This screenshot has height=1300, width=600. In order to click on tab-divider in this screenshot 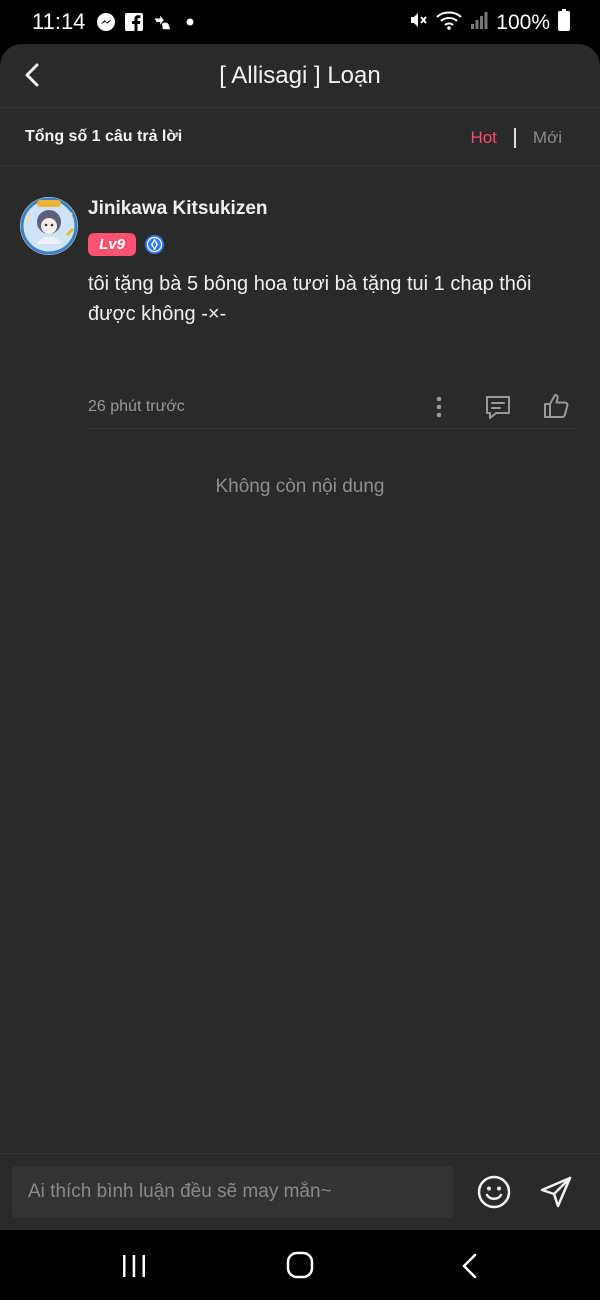, I will do `click(514, 138)`.